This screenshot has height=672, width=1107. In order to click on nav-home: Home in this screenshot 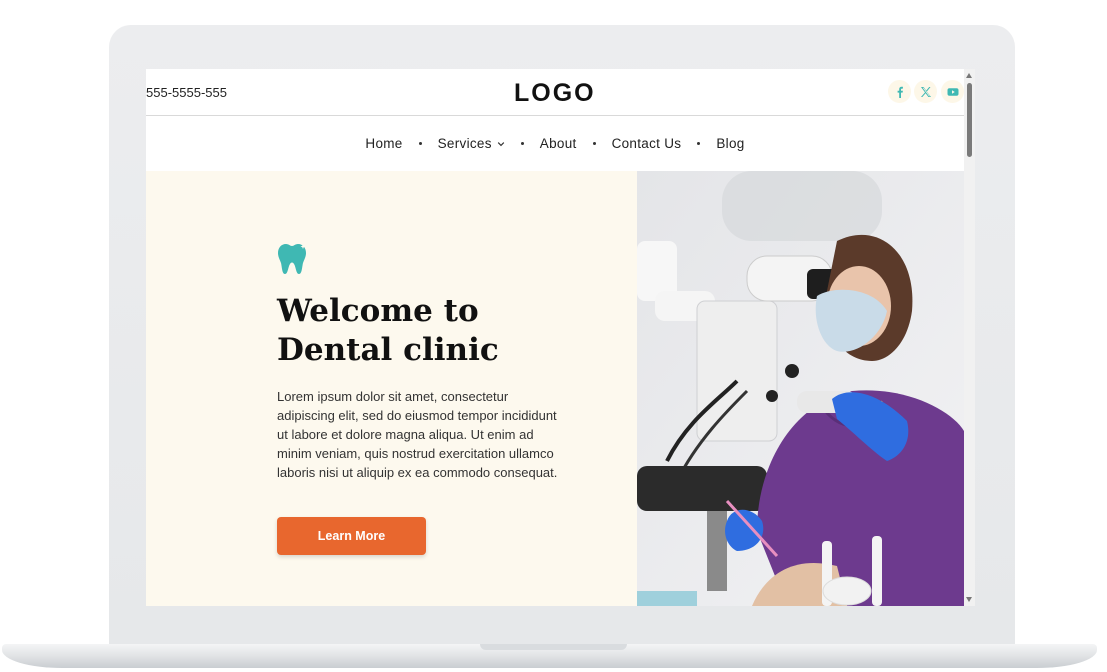, I will do `click(383, 143)`.